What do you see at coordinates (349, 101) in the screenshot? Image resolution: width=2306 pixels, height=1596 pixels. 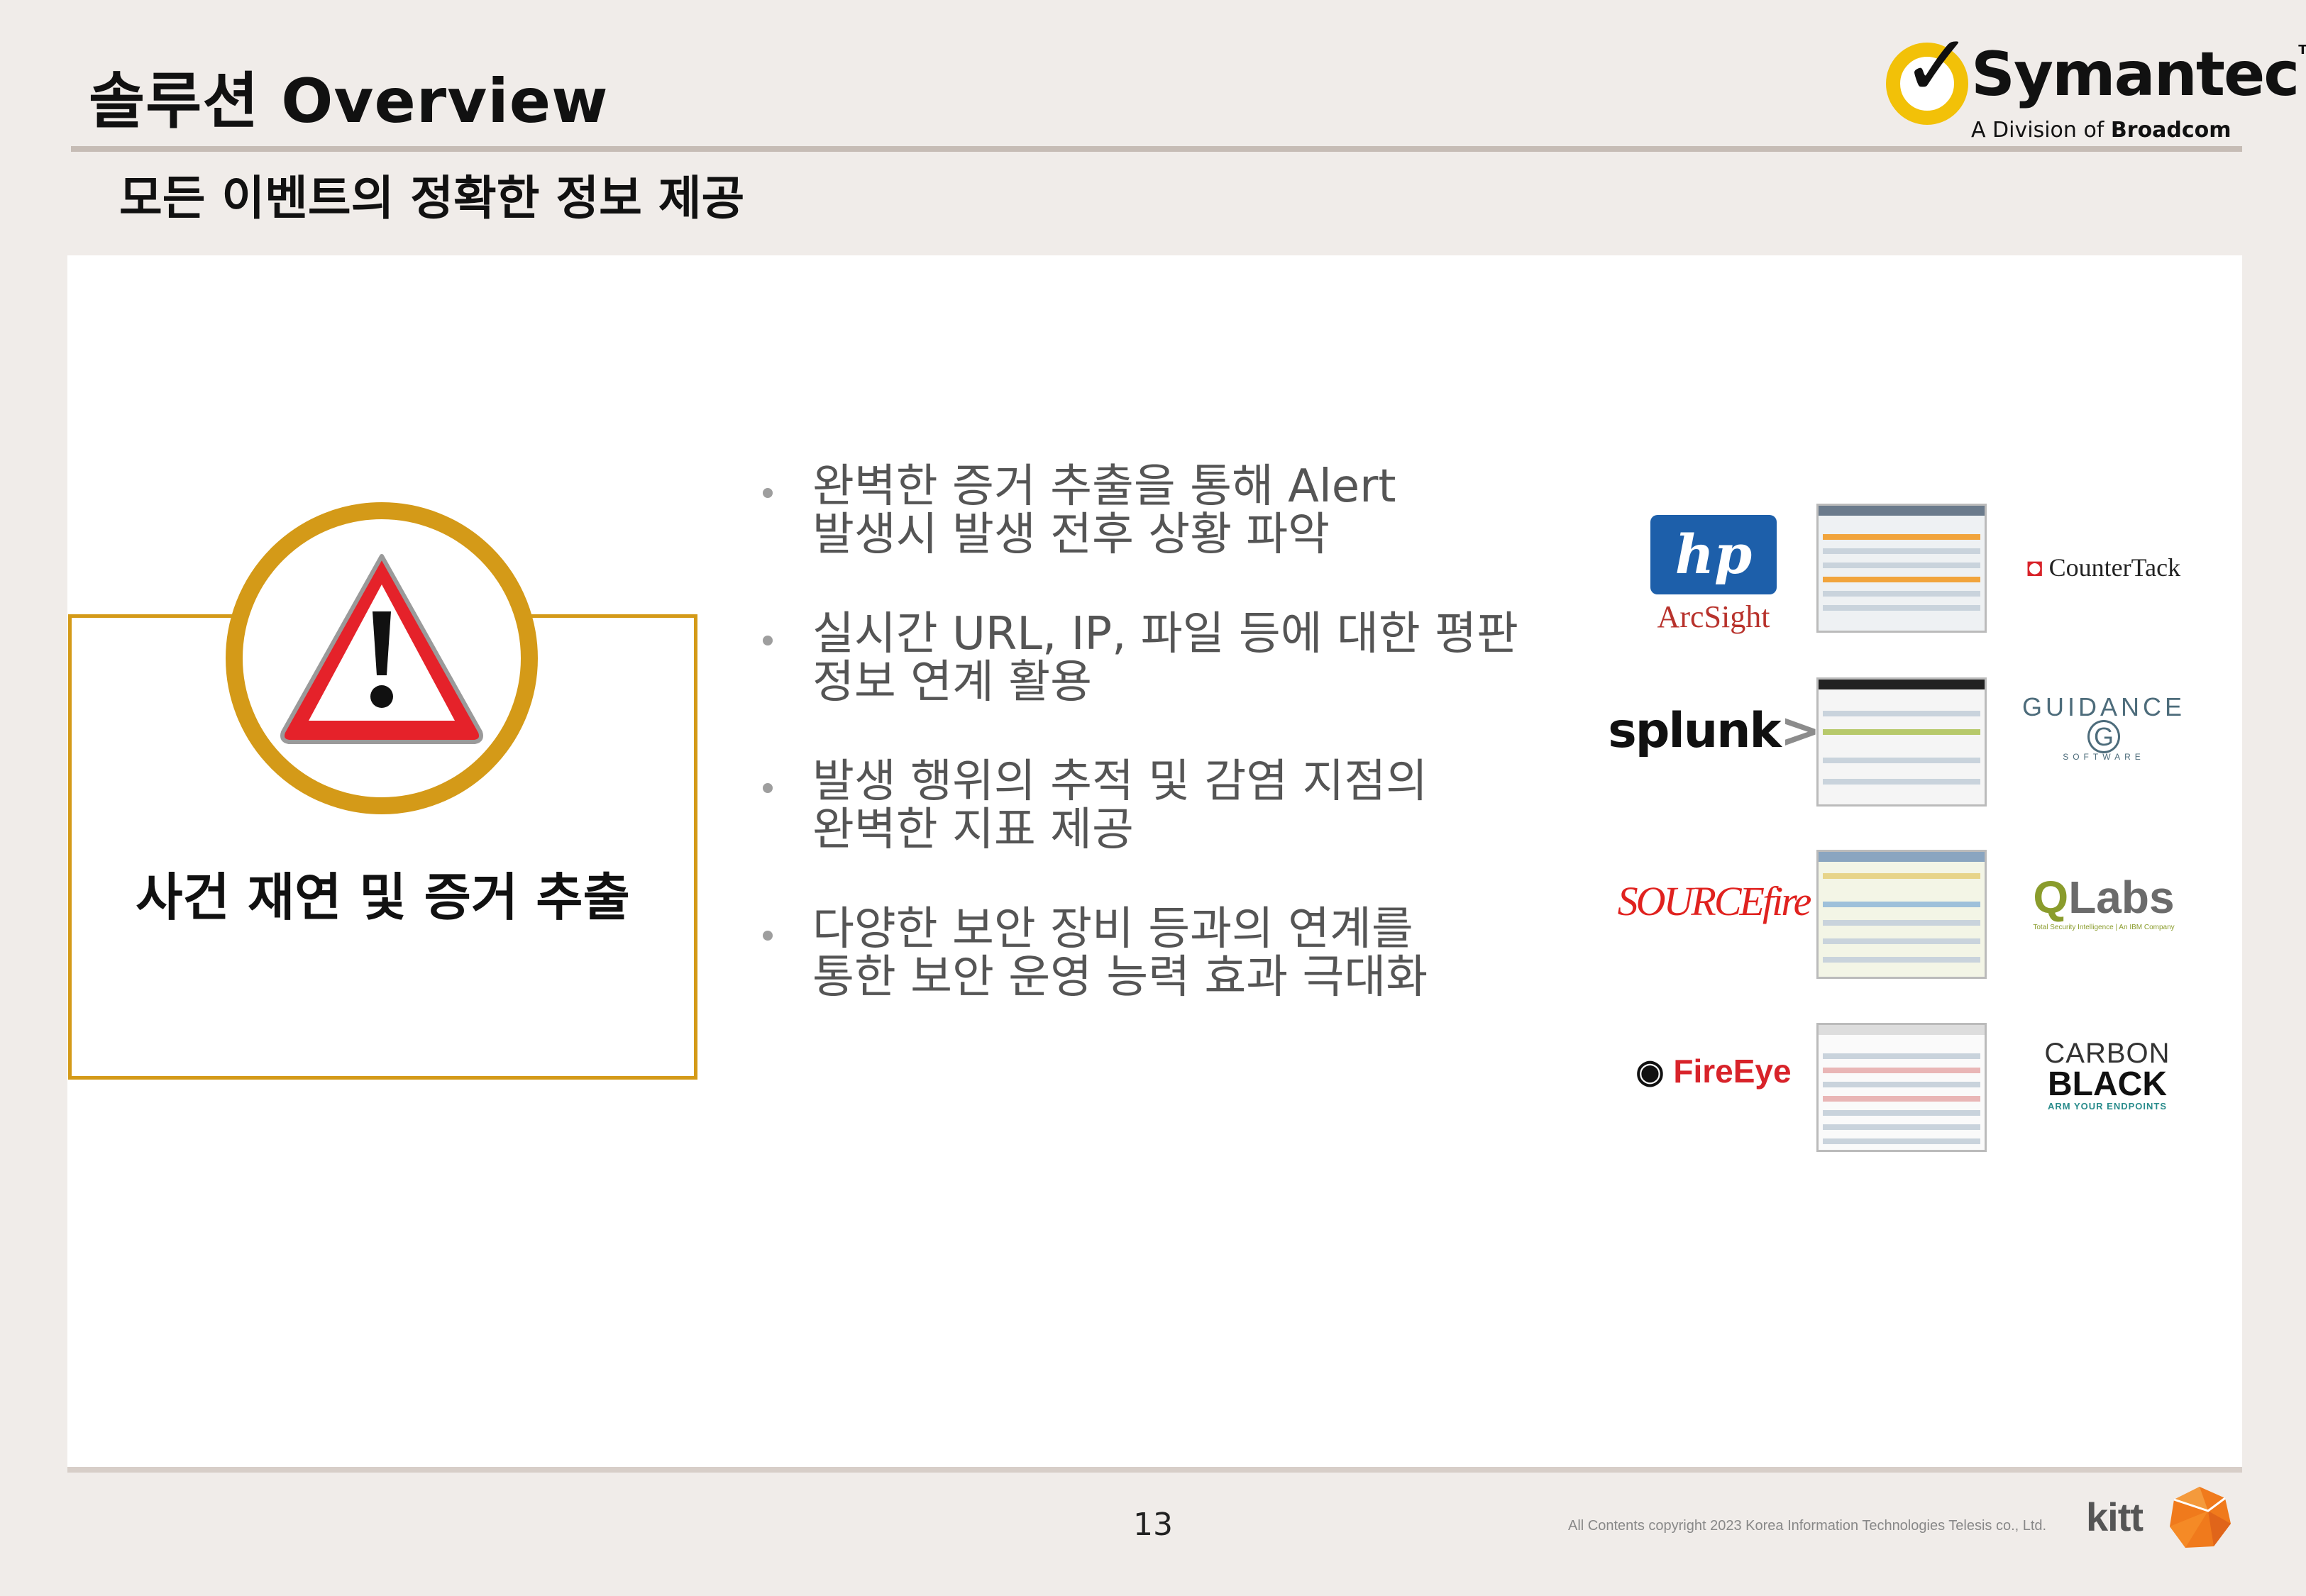 I see `page-title: 솔루션 Overview` at bounding box center [349, 101].